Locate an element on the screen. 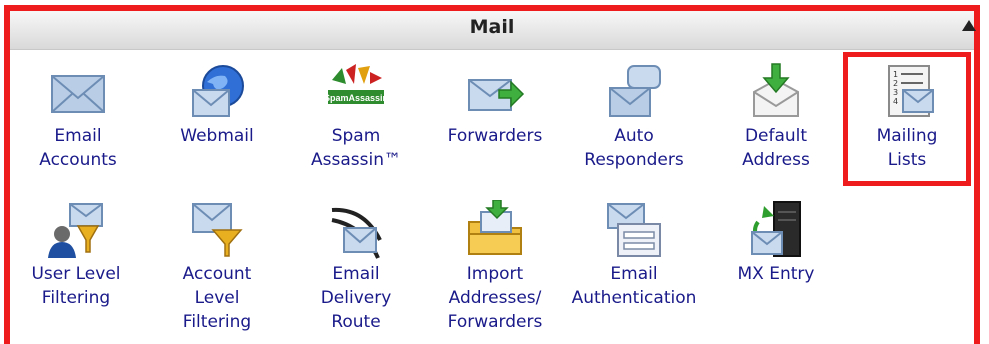 Image resolution: width=989 pixels, height=344 pixels. forwarders-item: Forwarders is located at coordinates (495, 105).